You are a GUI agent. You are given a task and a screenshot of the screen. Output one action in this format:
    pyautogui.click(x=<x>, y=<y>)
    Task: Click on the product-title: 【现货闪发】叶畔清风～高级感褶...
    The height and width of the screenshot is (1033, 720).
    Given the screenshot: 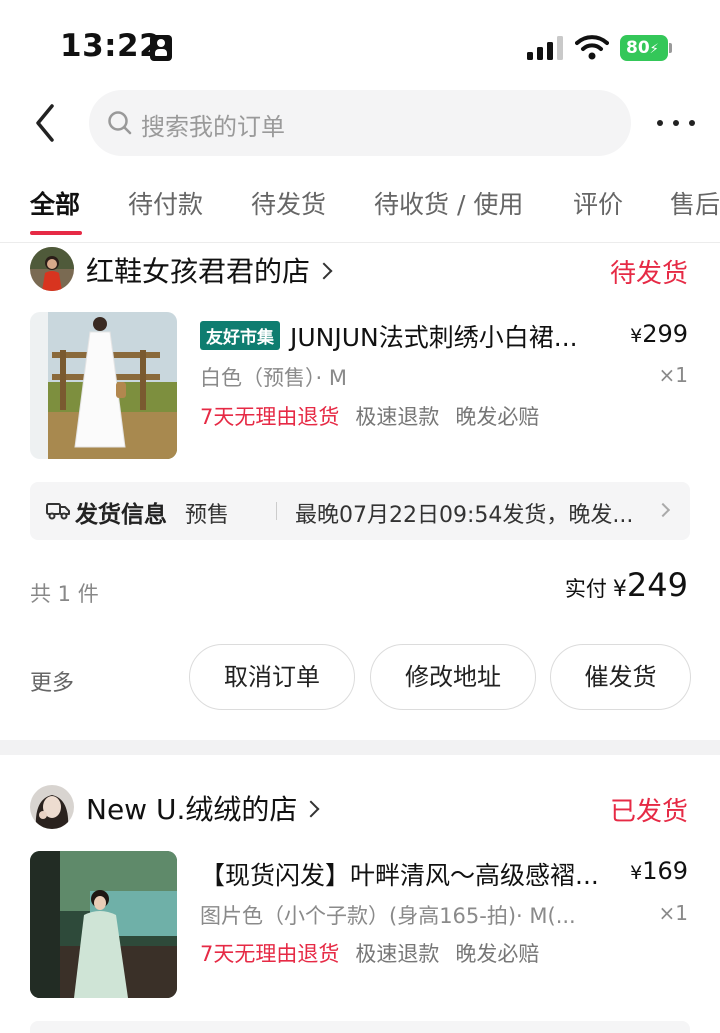 What is the action you would take?
    pyautogui.click(x=407, y=874)
    